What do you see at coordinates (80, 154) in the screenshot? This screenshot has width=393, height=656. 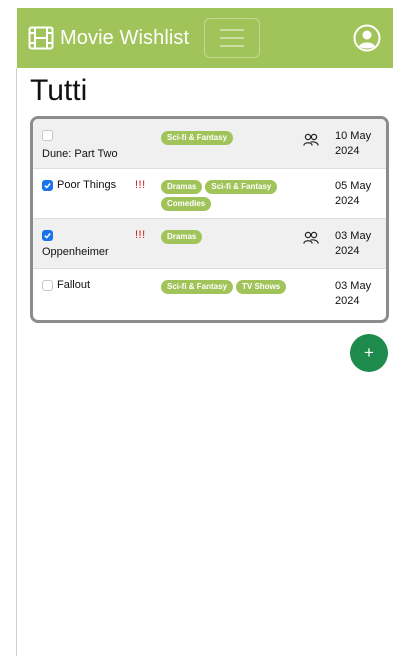 I see `movie-title: Dune: Part Two` at bounding box center [80, 154].